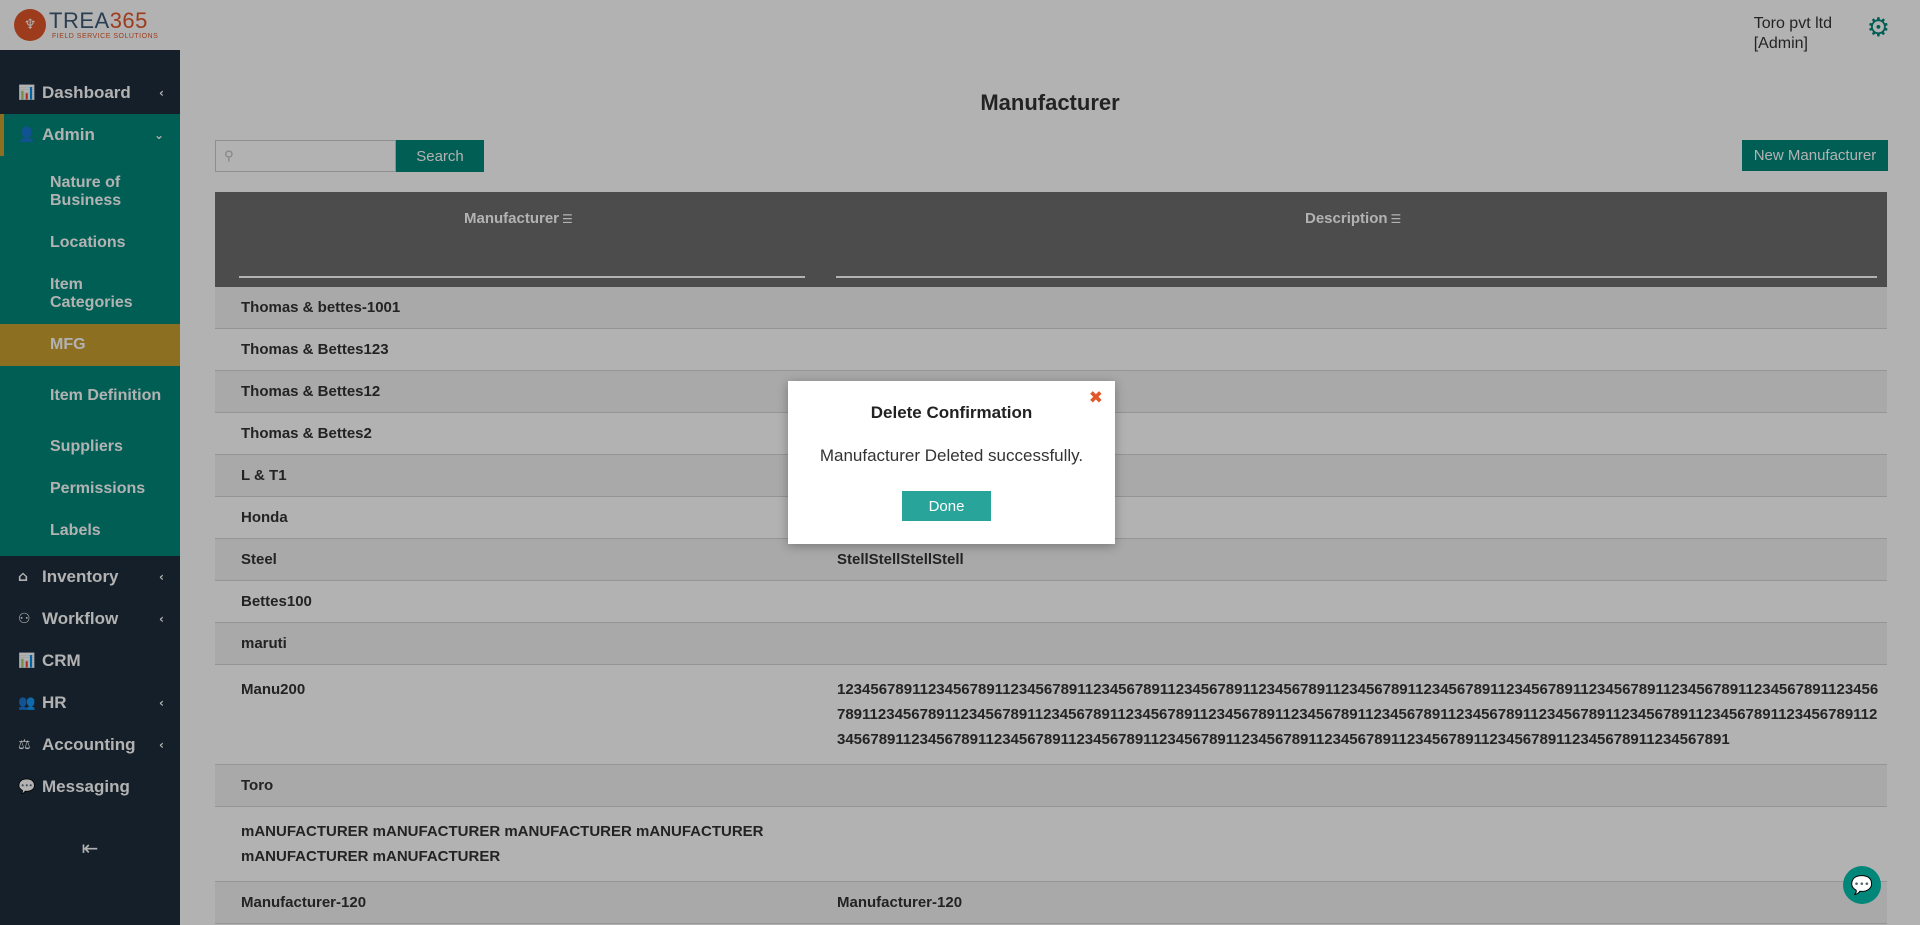  Describe the element at coordinates (951, 412) in the screenshot. I see `dialog-title: Delete Confirmation` at that location.